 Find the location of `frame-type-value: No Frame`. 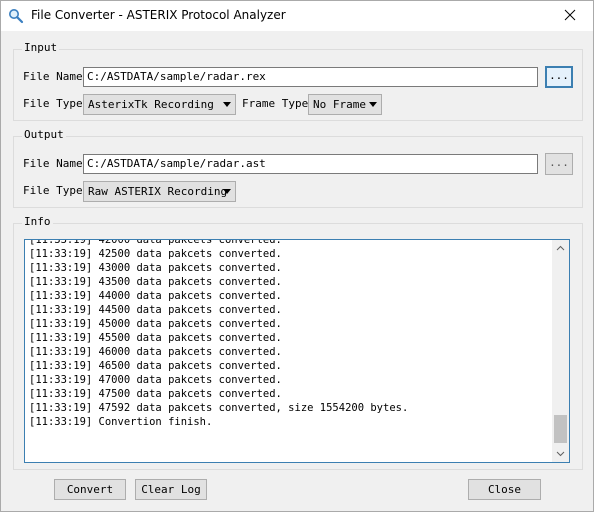

frame-type-value: No Frame is located at coordinates (339, 104).